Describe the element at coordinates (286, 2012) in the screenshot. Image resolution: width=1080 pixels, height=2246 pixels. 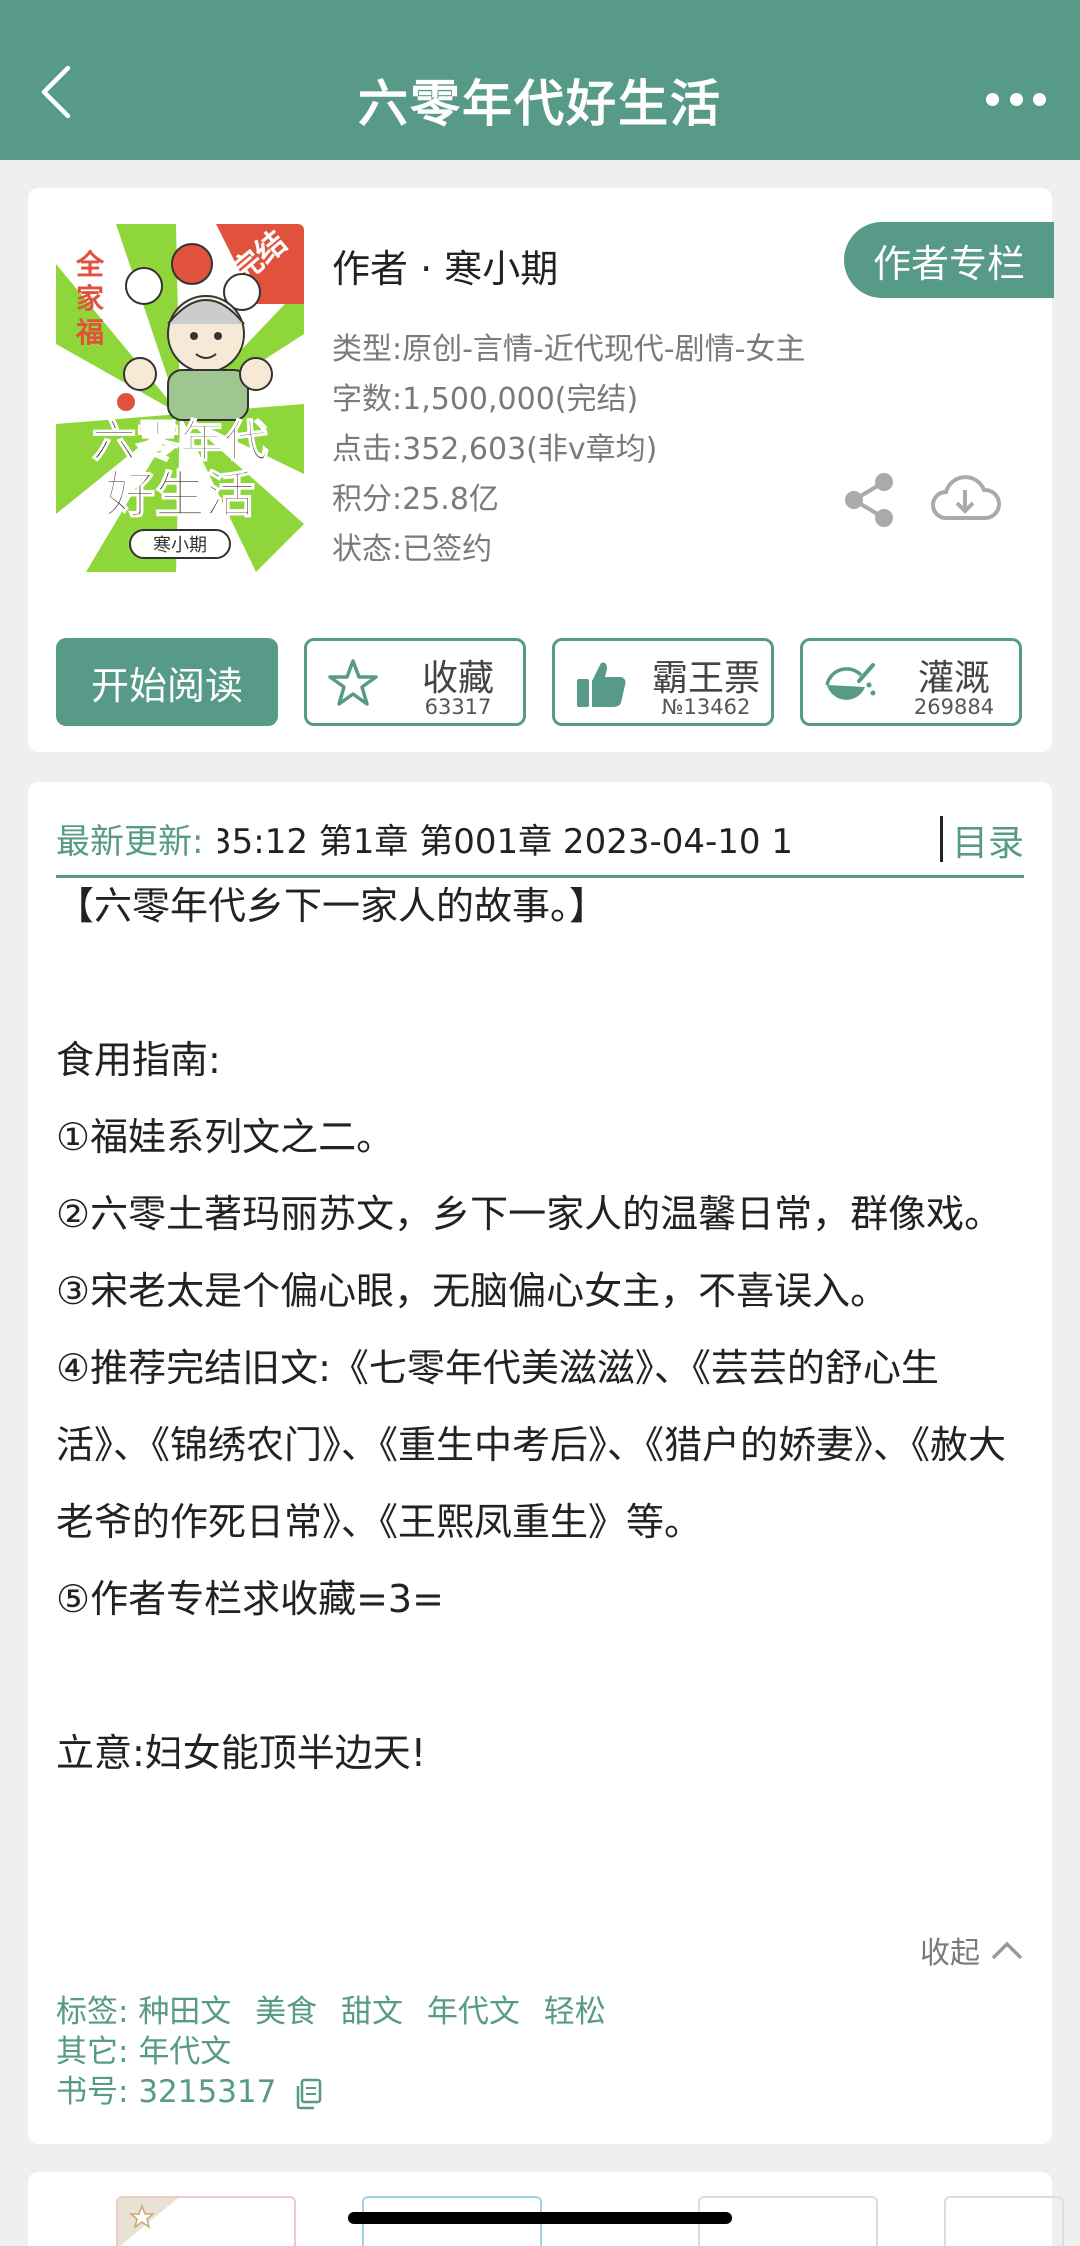
I see `tag-item: 美食` at that location.